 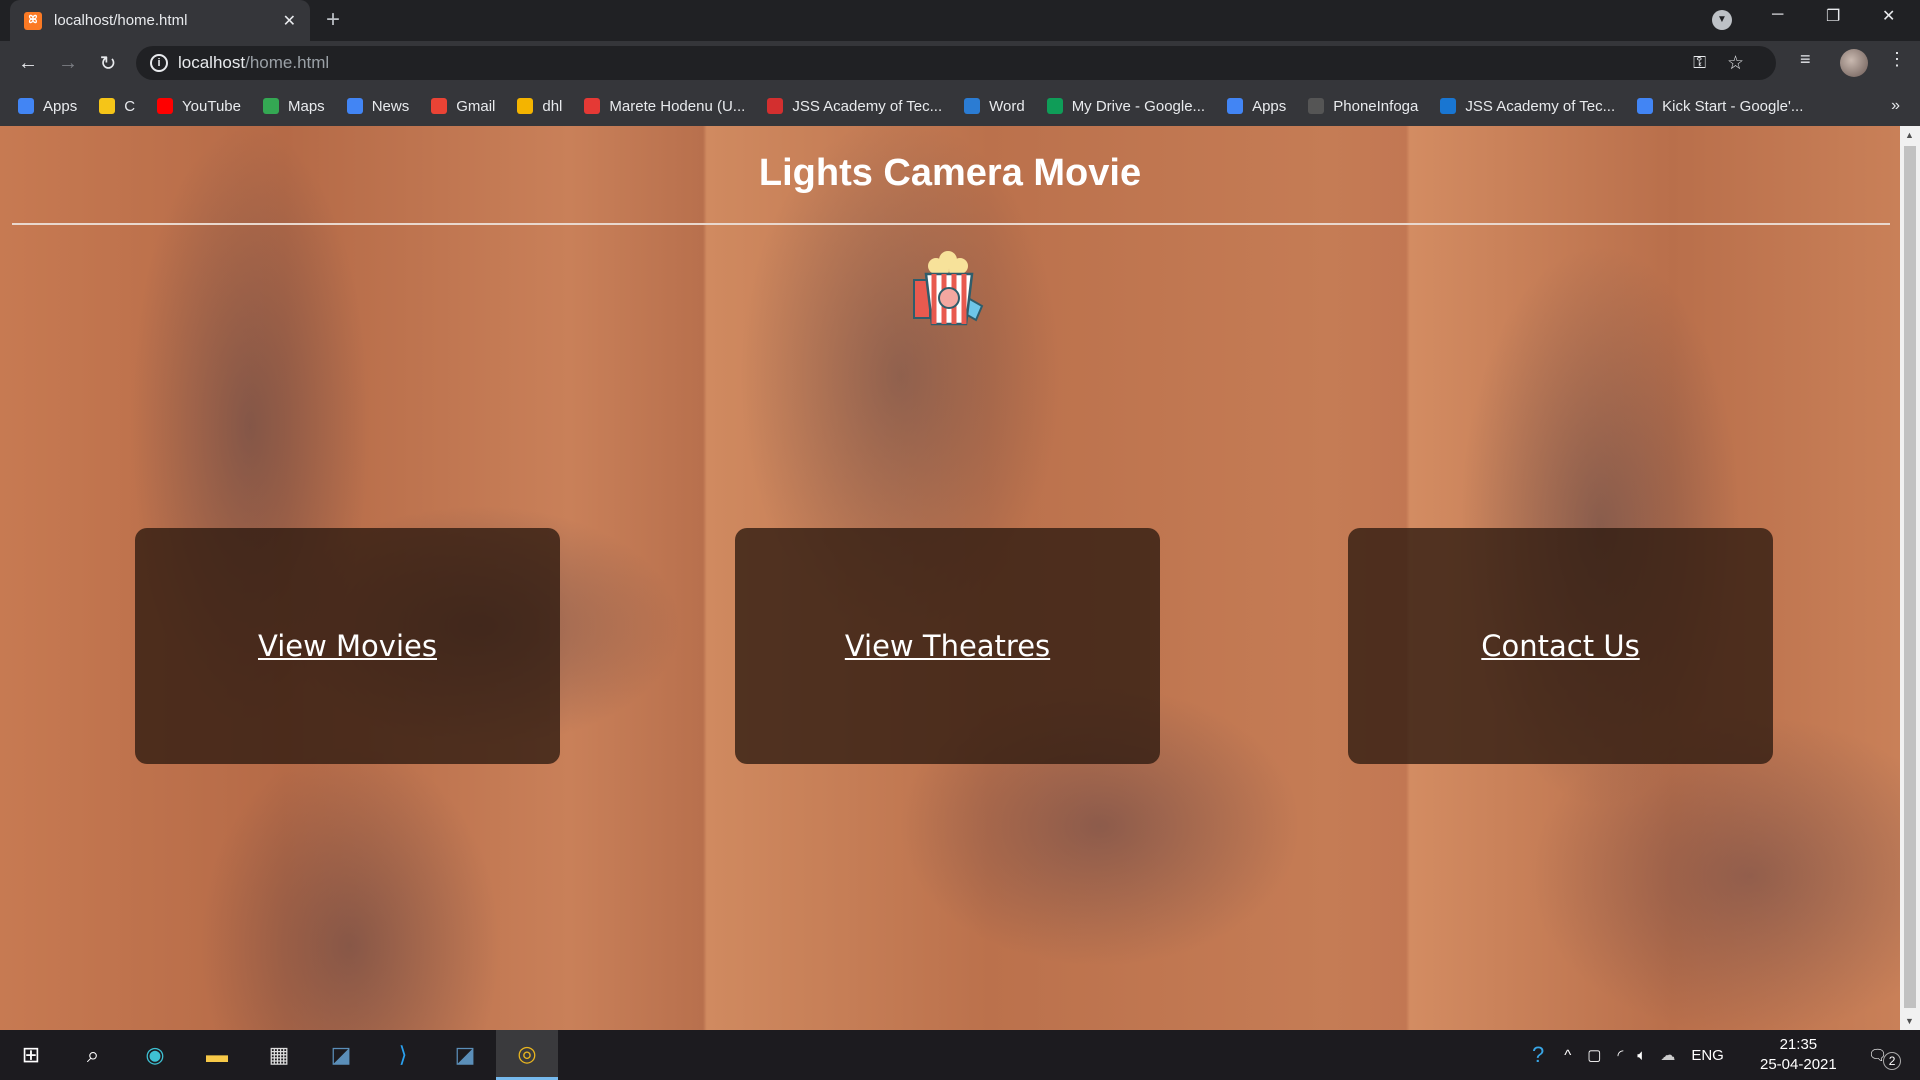 I want to click on site-info-icon: i, so click(x=159, y=63).